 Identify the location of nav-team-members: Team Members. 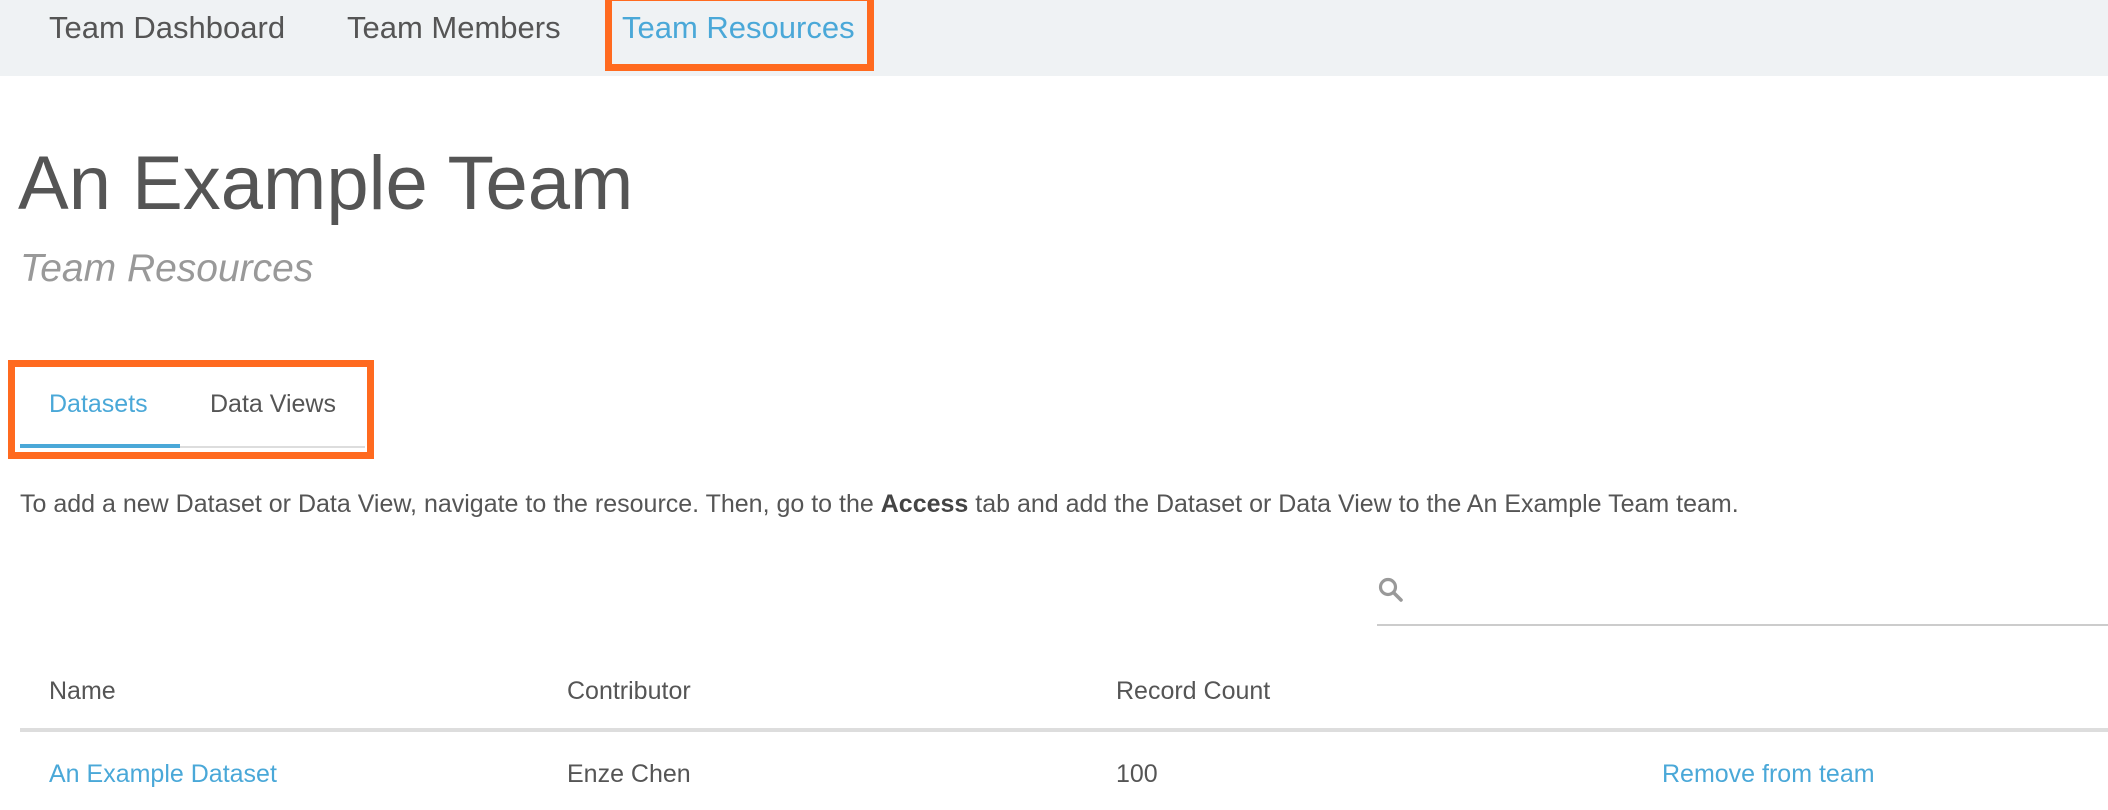
(454, 28).